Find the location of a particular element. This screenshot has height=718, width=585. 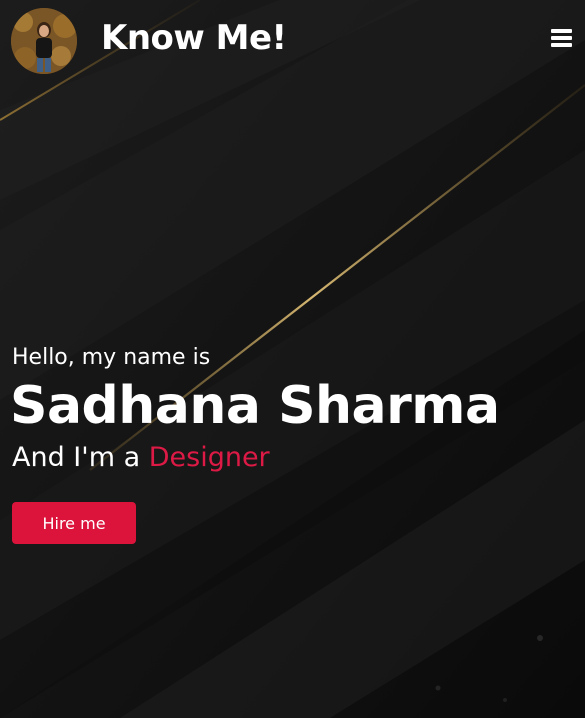

hero-role-highlight: Designer is located at coordinates (209, 457).